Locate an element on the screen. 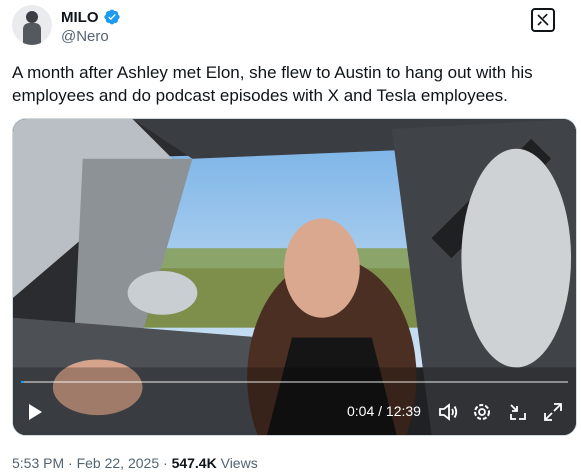 This screenshot has height=475, width=581. tweet-header: MILO @Nero is located at coordinates (290, 27).